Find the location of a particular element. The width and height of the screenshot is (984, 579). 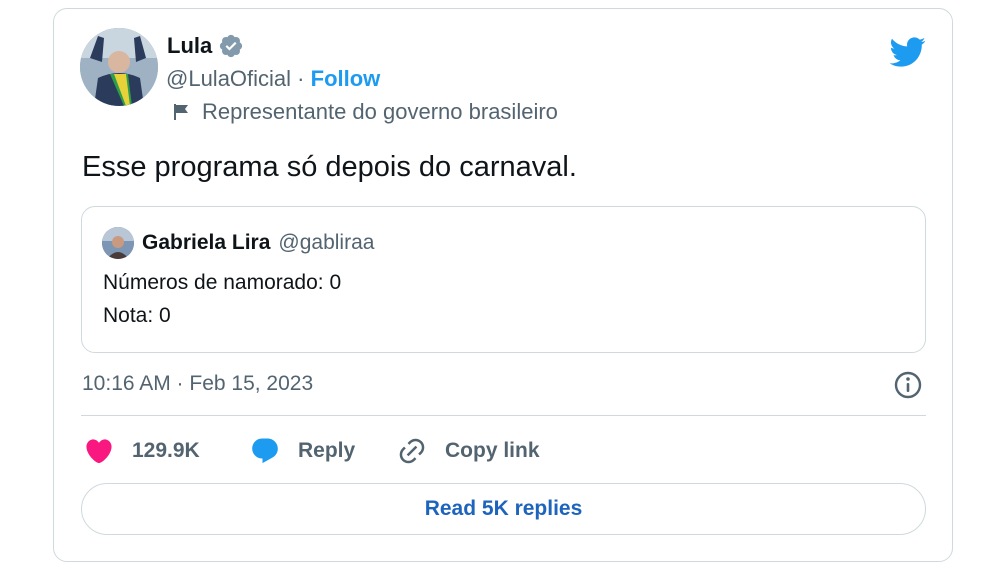

reply-bubble-icon is located at coordinates (265, 451).